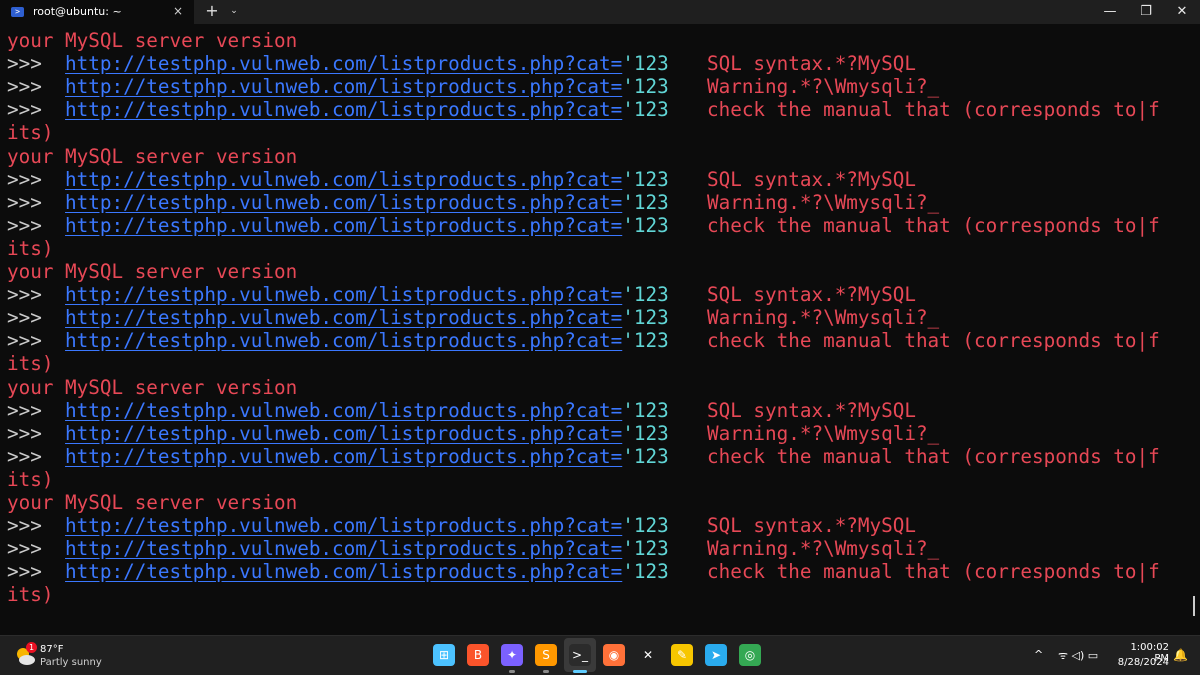 The image size is (1200, 675). What do you see at coordinates (212, 11) in the screenshot?
I see `new-tab-button: +` at bounding box center [212, 11].